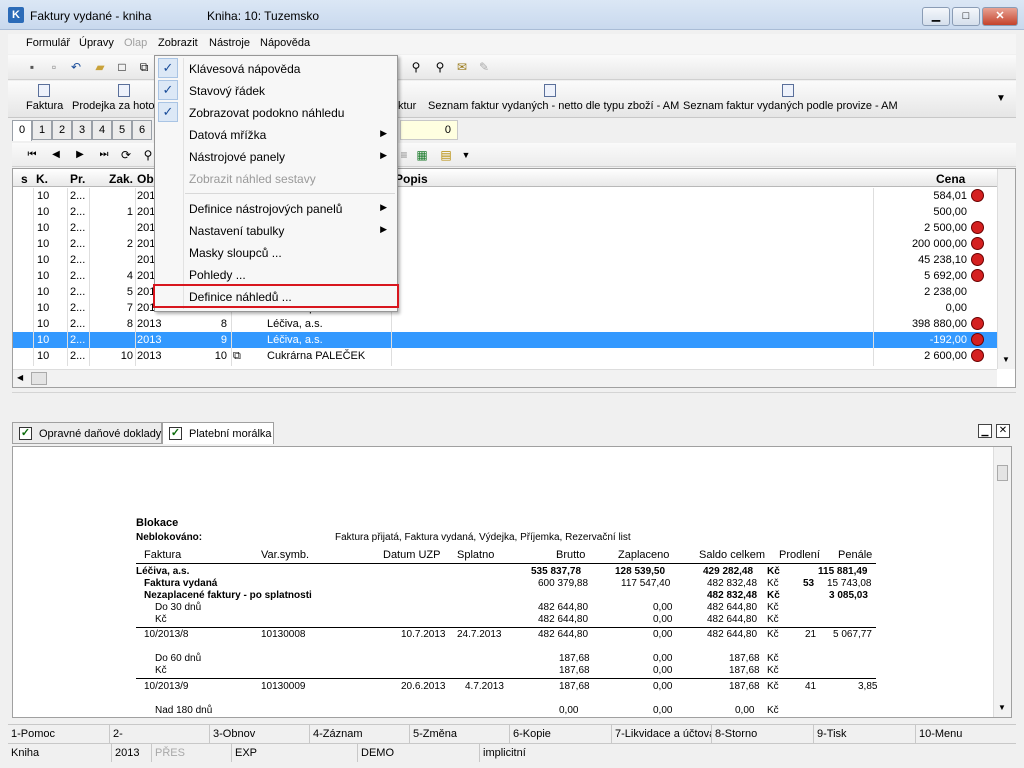 The width and height of the screenshot is (1024, 768). Describe the element at coordinates (144, 67) in the screenshot. I see `copy-icon: ⧉` at that location.